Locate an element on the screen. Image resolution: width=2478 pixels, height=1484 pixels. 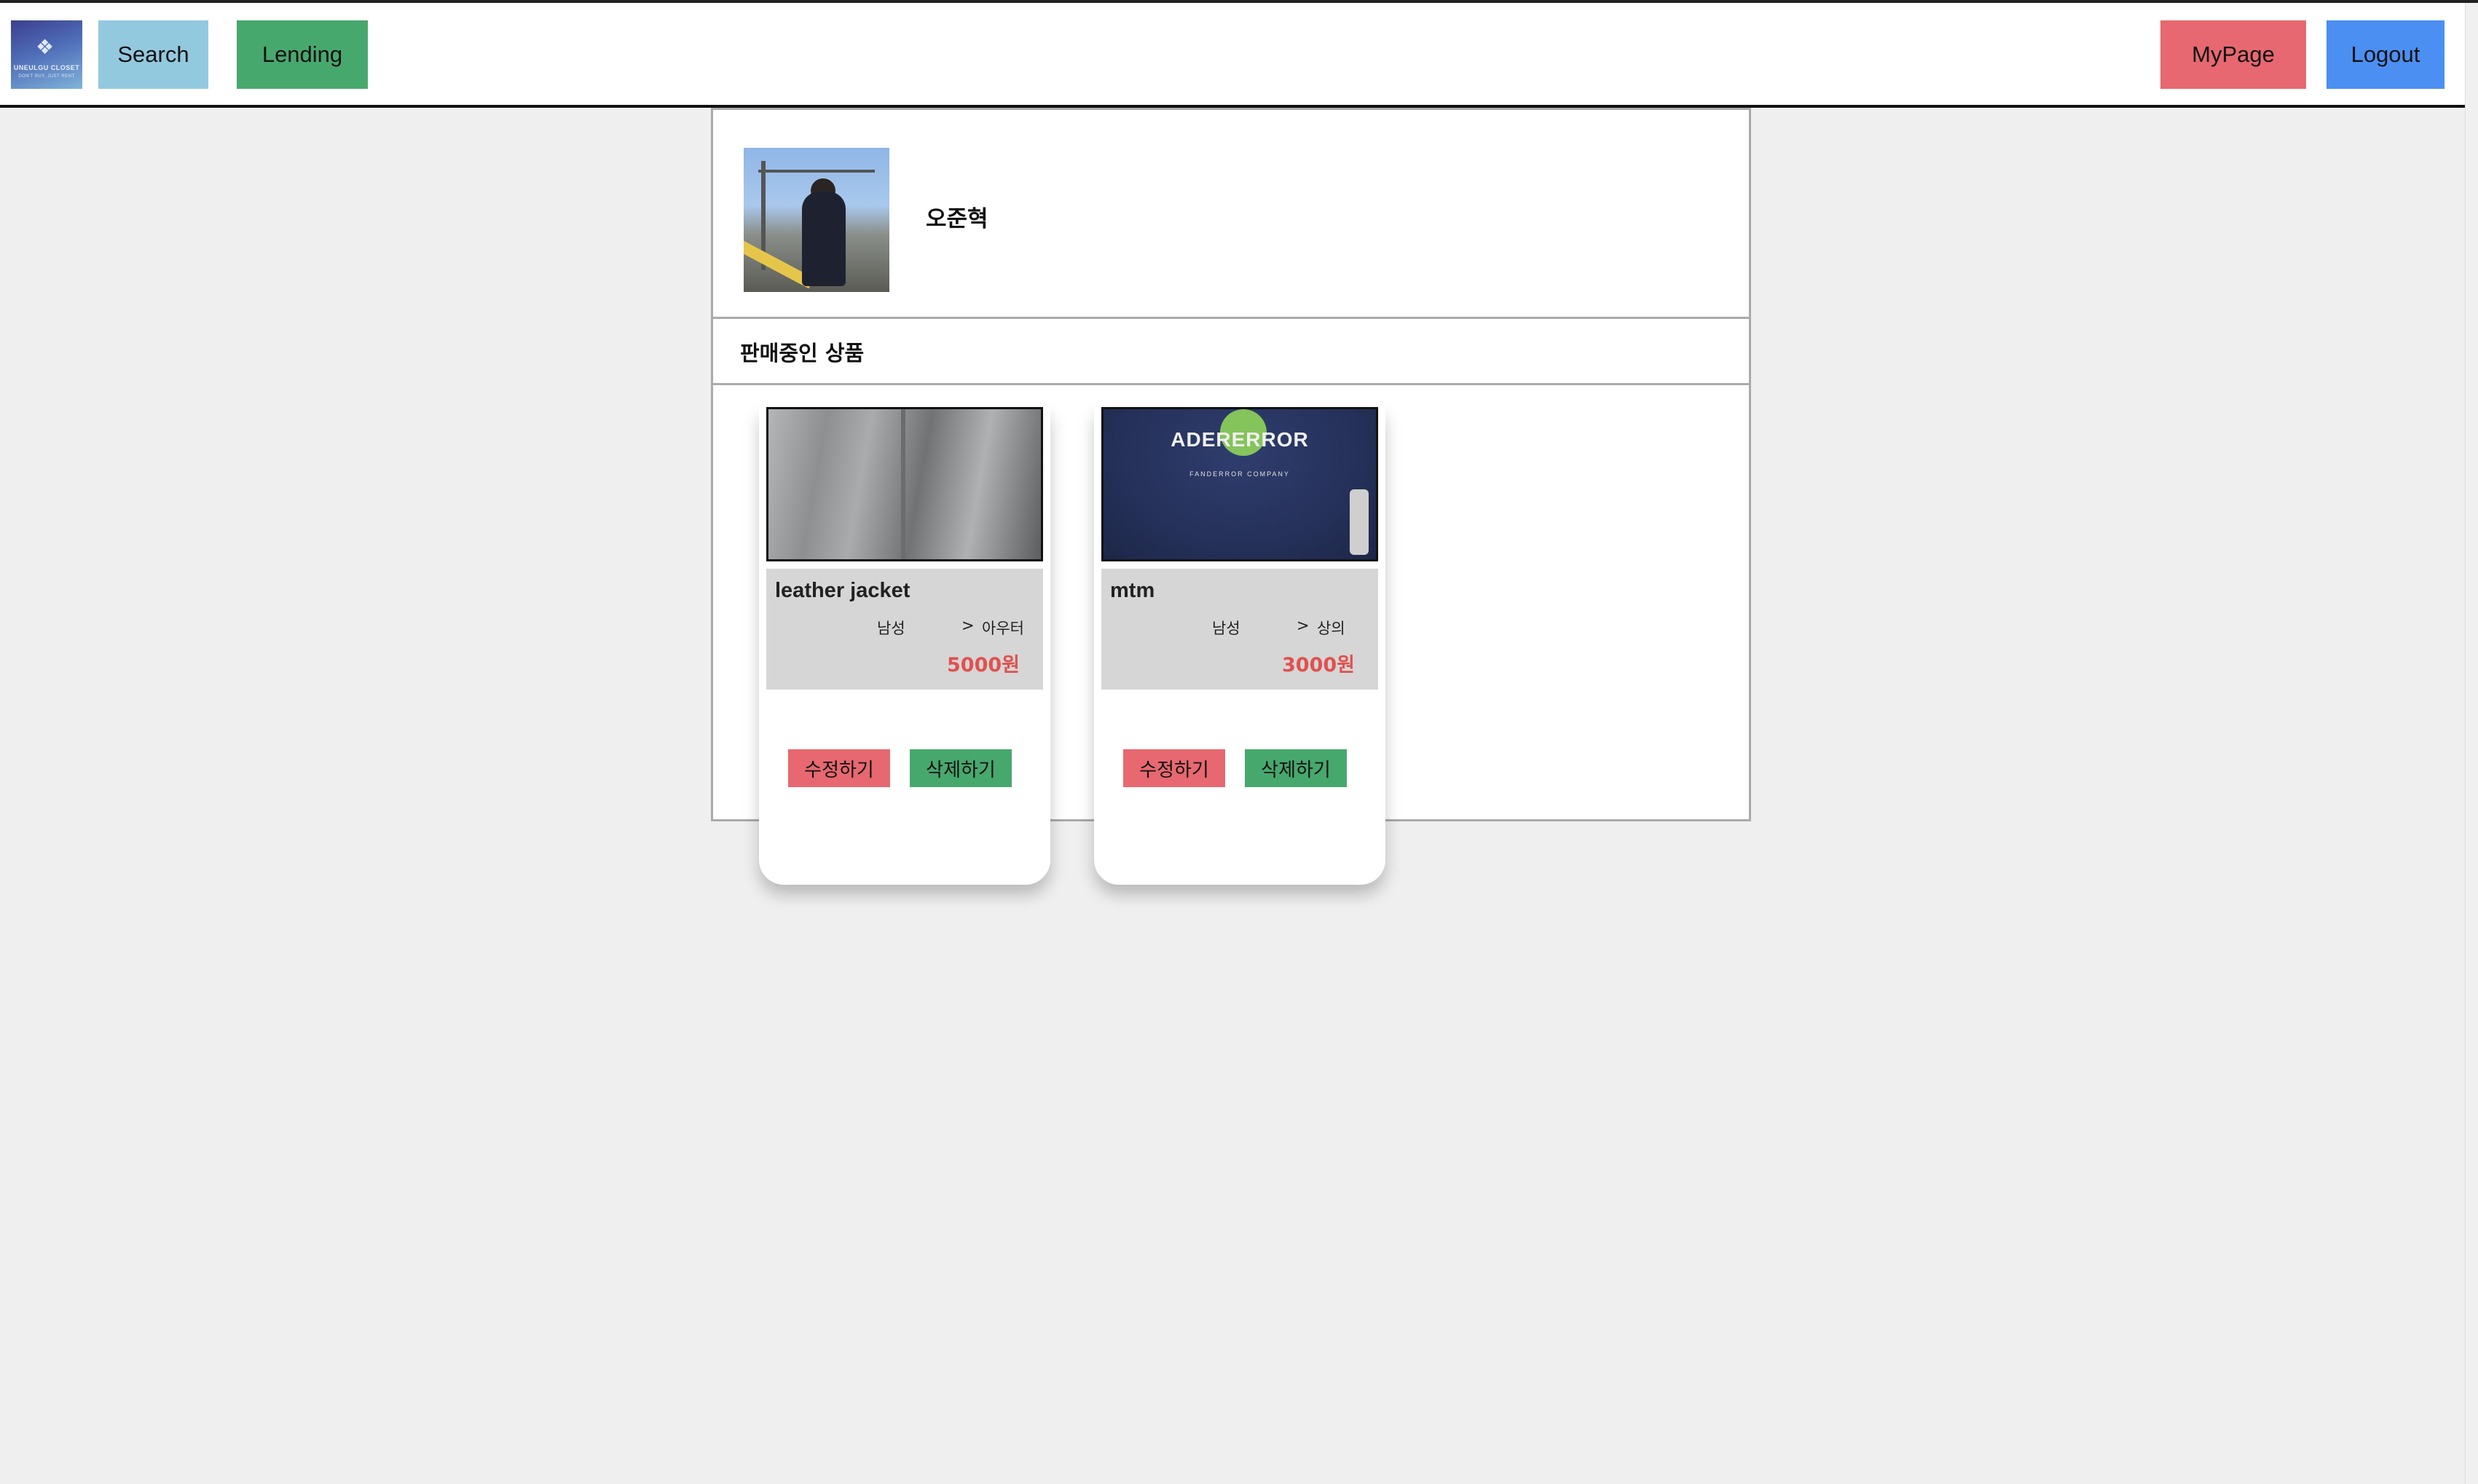
product-image: ADERERROR FANDERROR COMPANY is located at coordinates (1239, 484).